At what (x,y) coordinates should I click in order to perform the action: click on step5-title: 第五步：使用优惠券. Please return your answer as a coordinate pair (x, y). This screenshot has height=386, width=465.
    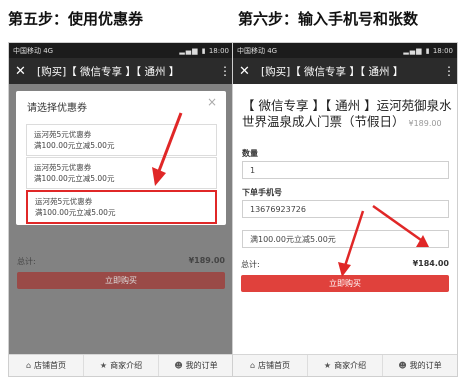
    Looking at the image, I should click on (76, 19).